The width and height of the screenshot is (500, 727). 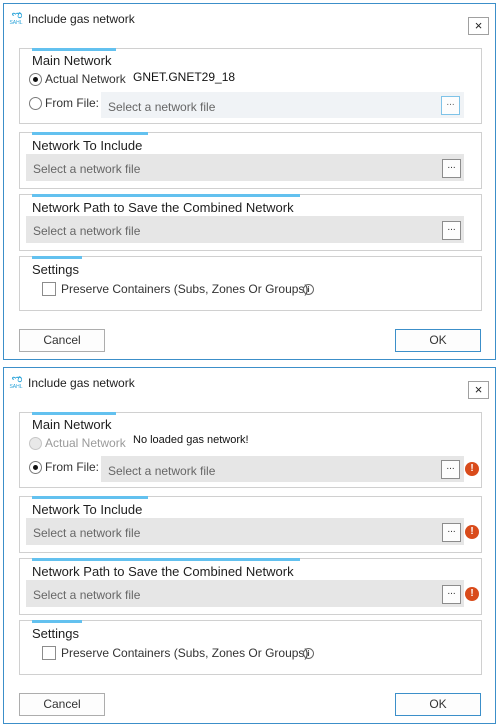 What do you see at coordinates (191, 440) in the screenshot?
I see `no-network-message: No loaded gas network!` at bounding box center [191, 440].